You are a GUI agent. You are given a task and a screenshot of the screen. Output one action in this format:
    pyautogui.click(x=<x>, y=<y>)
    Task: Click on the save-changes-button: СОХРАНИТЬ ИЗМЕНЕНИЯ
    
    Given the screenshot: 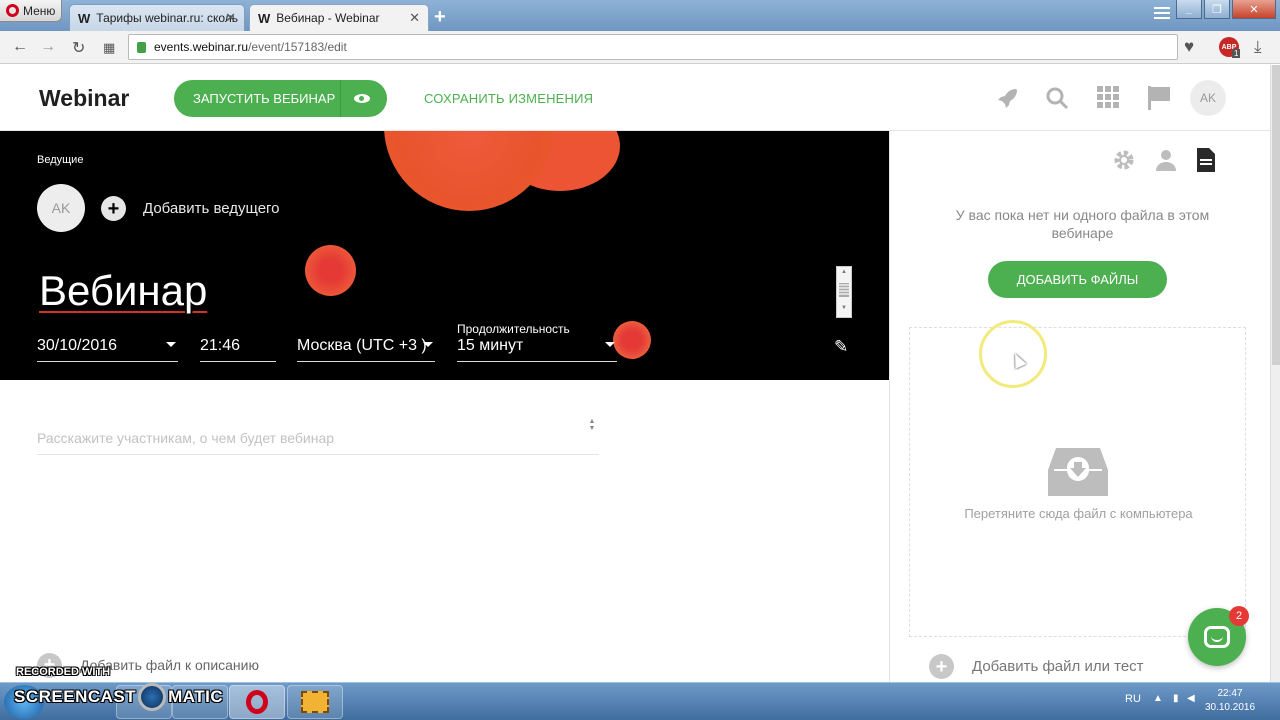 What is the action you would take?
    pyautogui.click(x=508, y=98)
    